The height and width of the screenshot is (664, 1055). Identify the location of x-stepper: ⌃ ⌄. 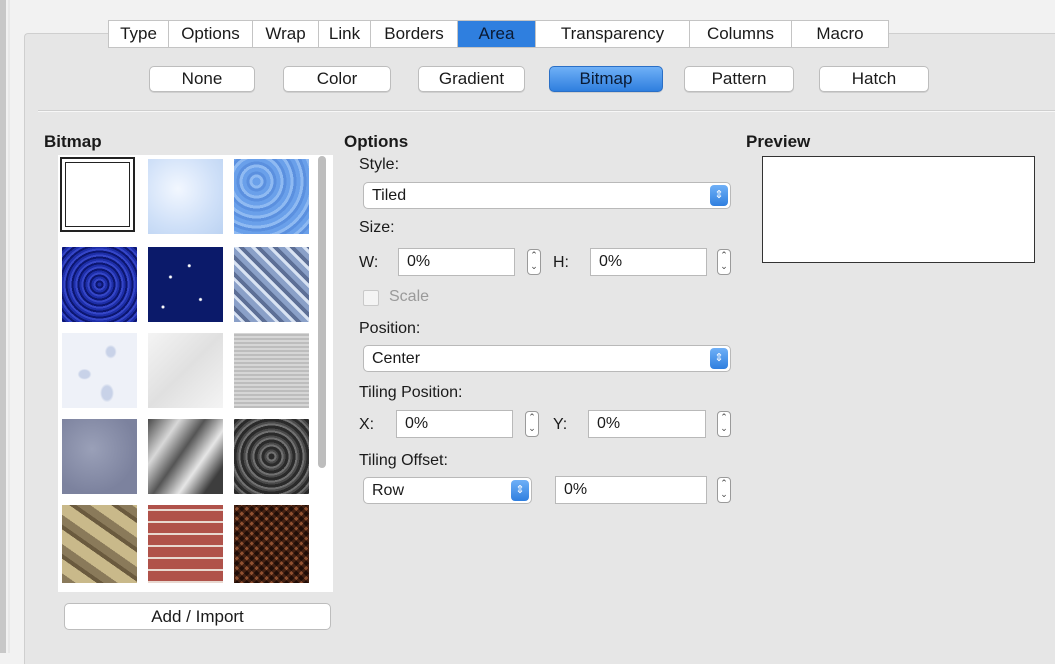
(532, 424).